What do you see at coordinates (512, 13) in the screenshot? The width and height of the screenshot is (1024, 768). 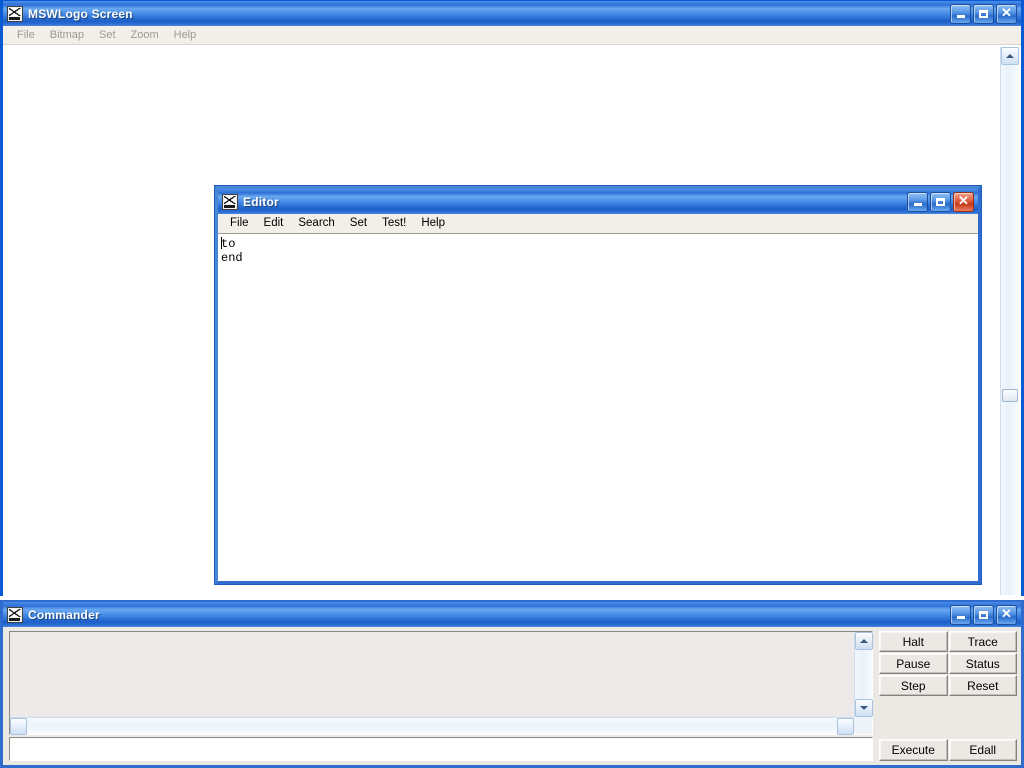 I see `mswlogo-titlebar: MSWLogo Screen ✕` at bounding box center [512, 13].